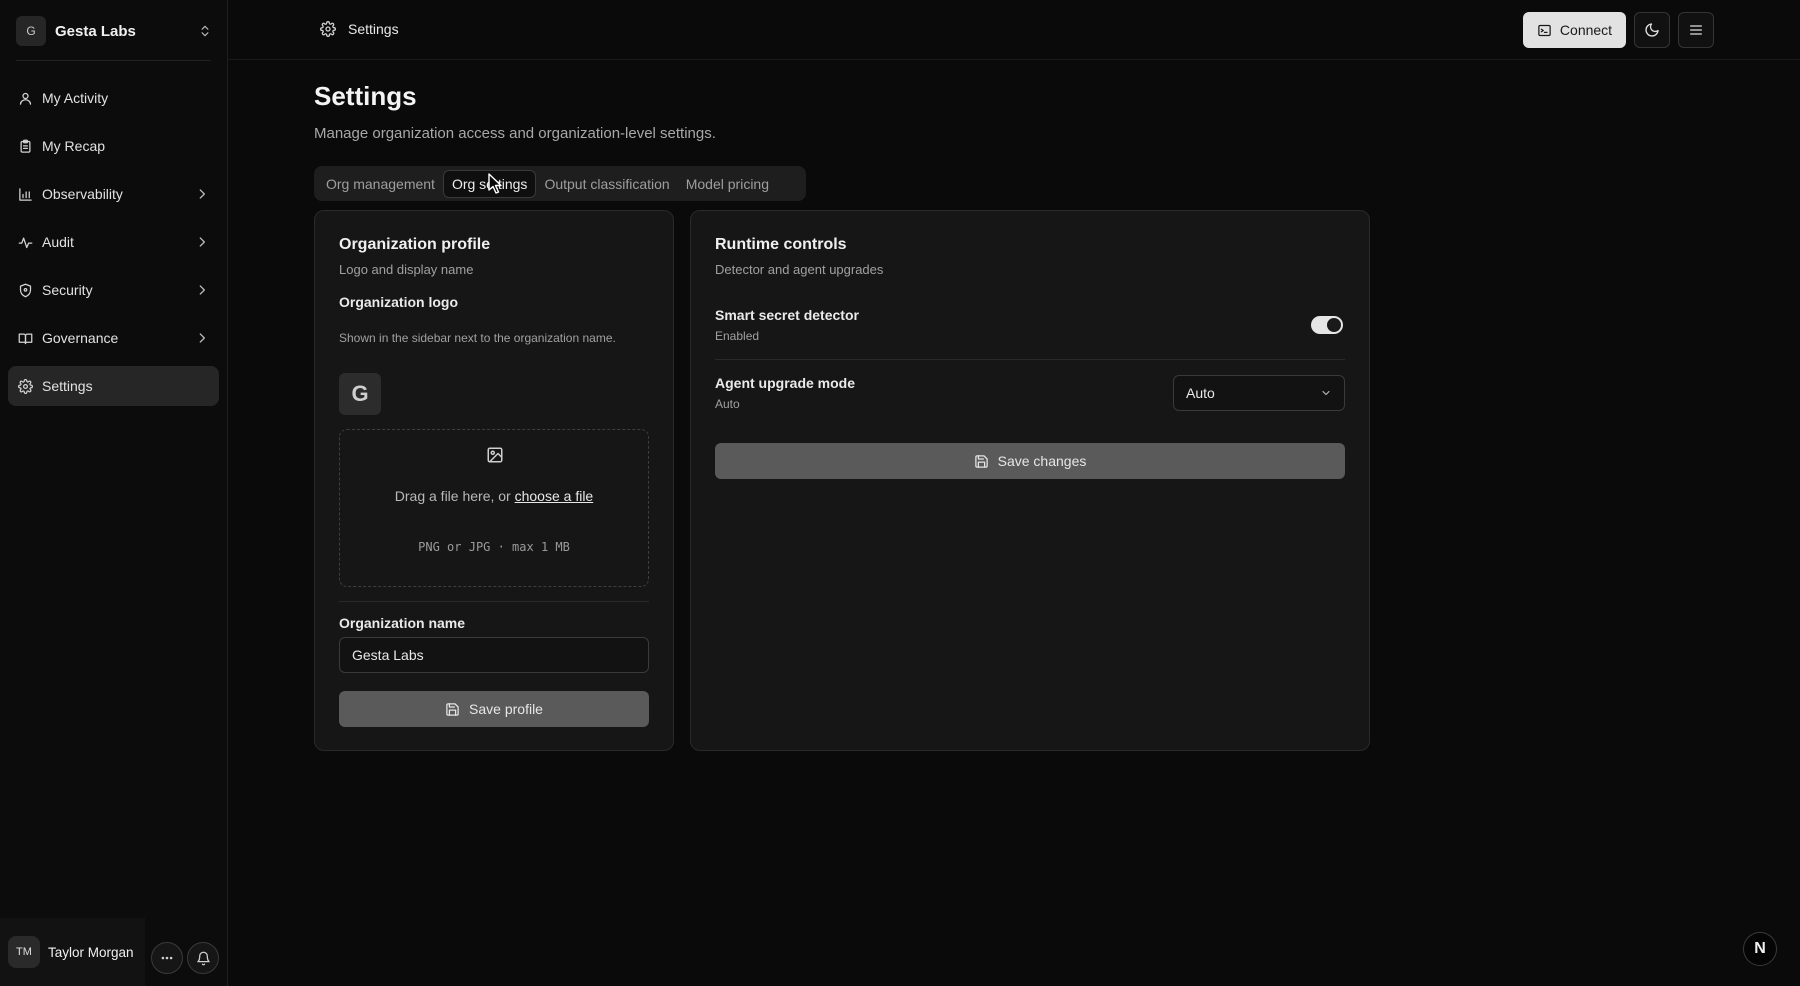 The height and width of the screenshot is (986, 1800). I want to click on breadcrumb-label: Settings, so click(373, 29).